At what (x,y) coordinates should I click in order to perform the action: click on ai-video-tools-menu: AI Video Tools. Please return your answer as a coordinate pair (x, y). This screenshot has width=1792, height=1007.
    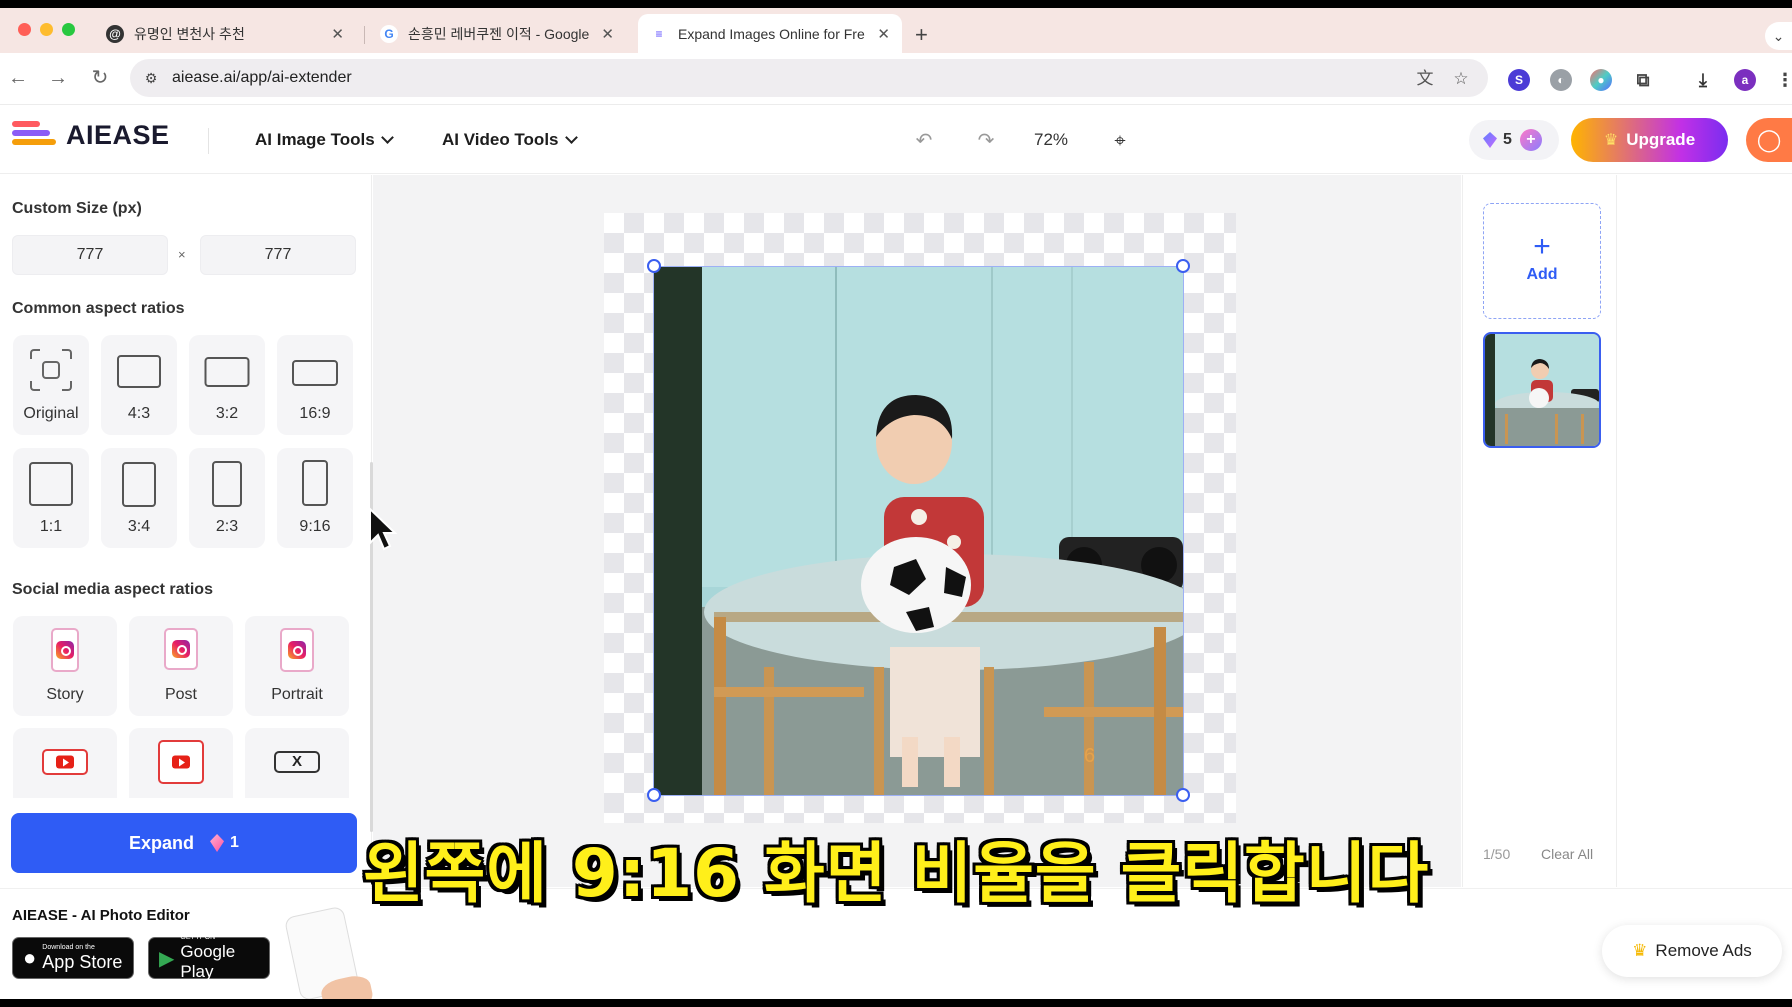
    Looking at the image, I should click on (510, 140).